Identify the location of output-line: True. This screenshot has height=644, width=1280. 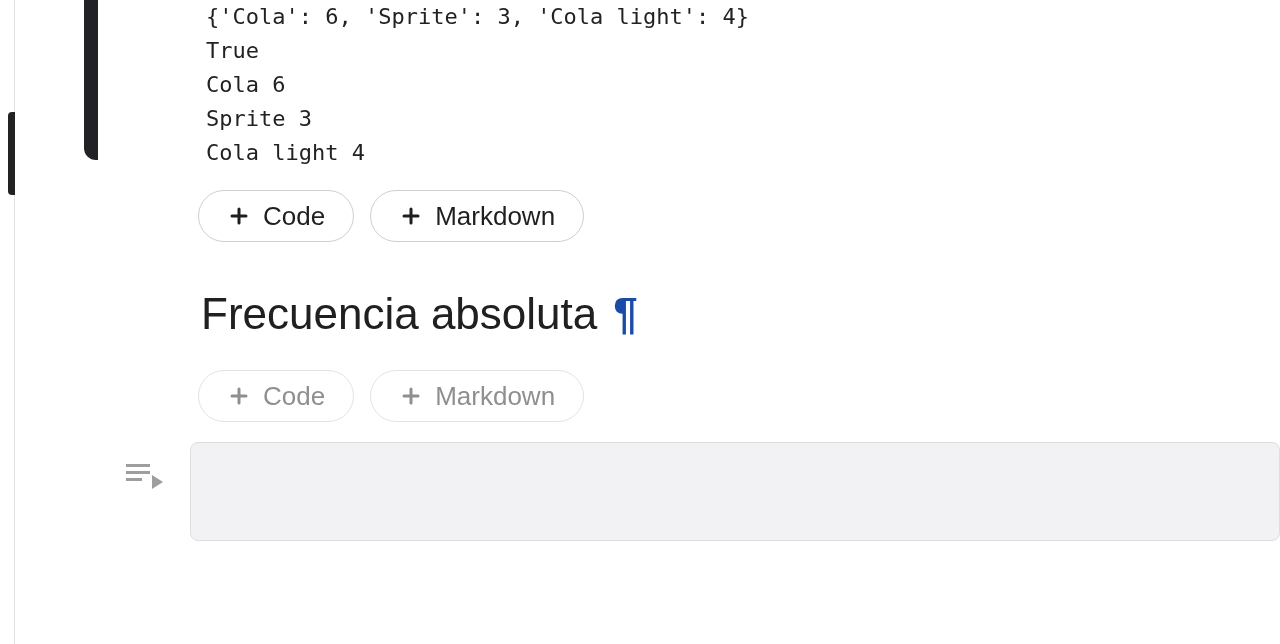
(233, 51).